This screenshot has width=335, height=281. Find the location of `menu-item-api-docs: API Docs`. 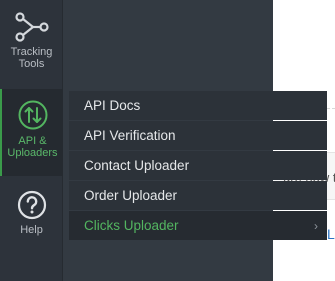

menu-item-api-docs: API Docs is located at coordinates (198, 105).